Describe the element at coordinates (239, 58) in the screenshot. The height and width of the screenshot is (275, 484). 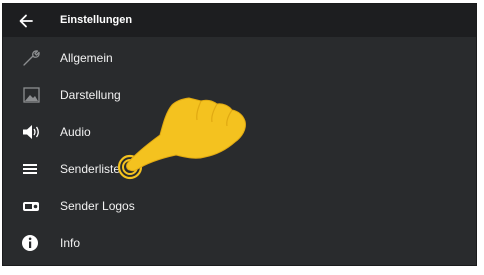
I see `menu-item-allgemein: Allgemein` at that location.